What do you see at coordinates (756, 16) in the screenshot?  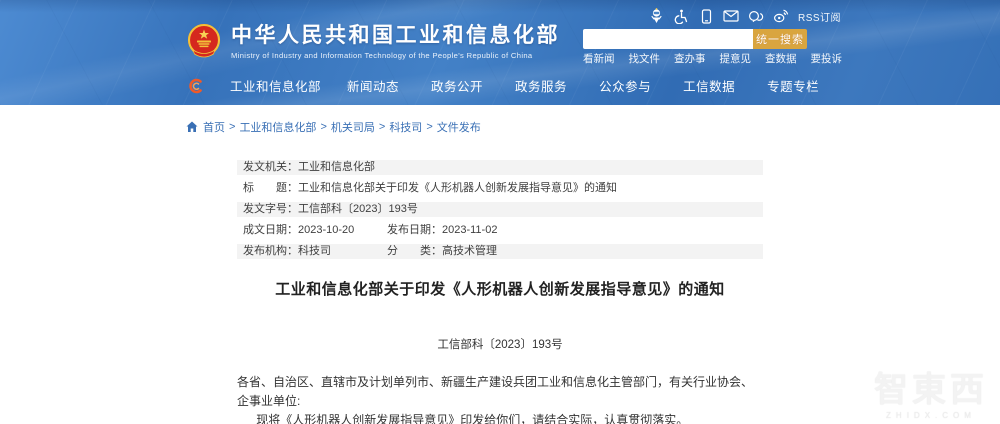 I see `wechat-icon` at bounding box center [756, 16].